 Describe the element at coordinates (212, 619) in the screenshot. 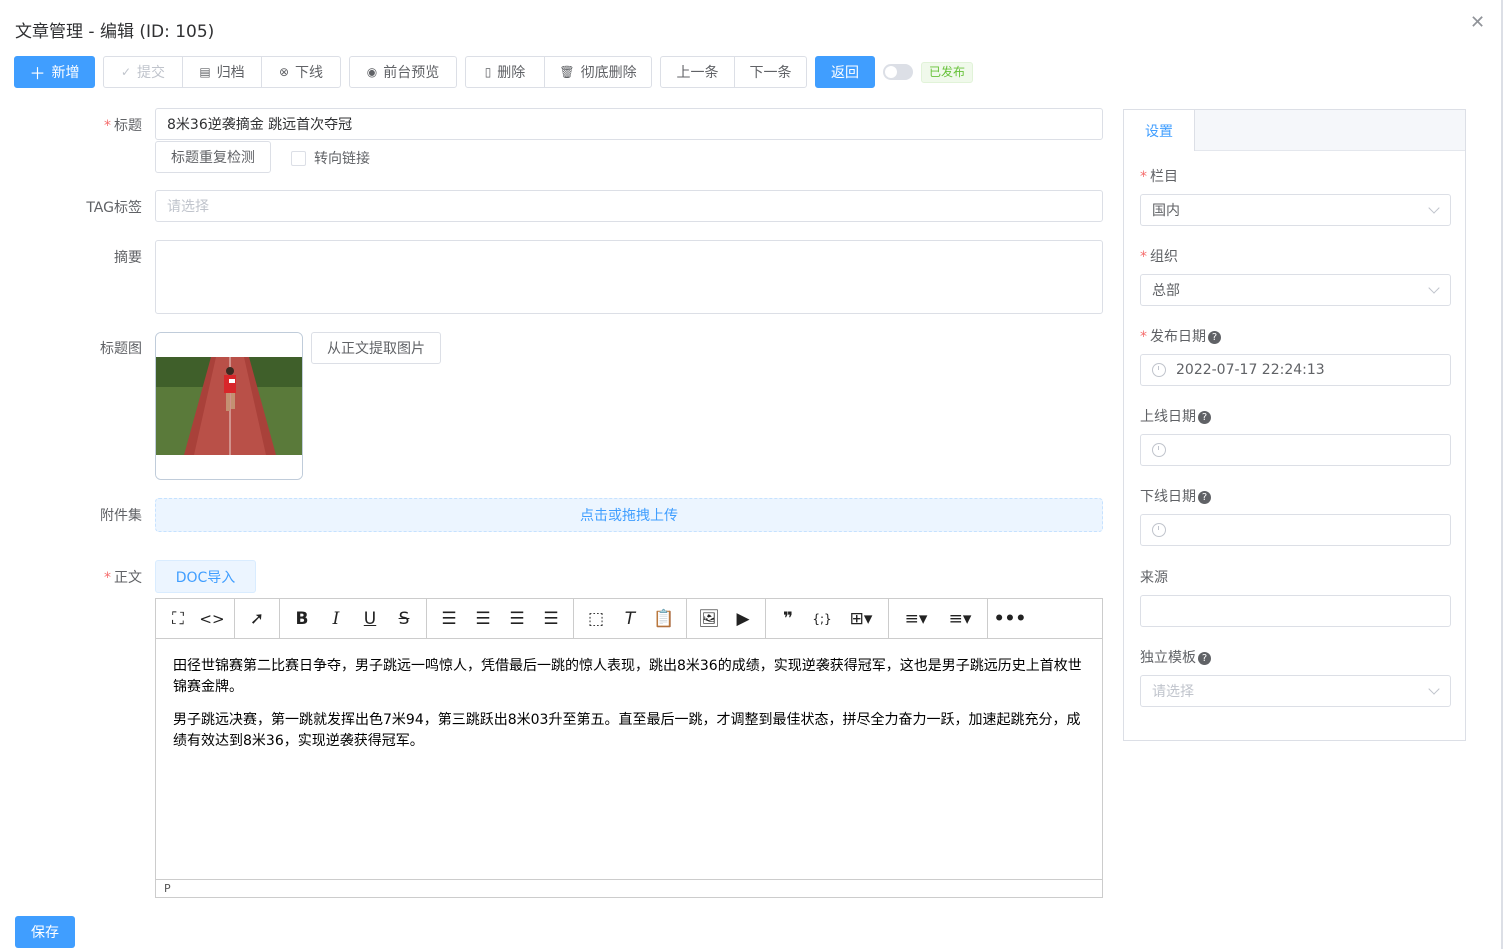

I see `code-icon: <>` at that location.